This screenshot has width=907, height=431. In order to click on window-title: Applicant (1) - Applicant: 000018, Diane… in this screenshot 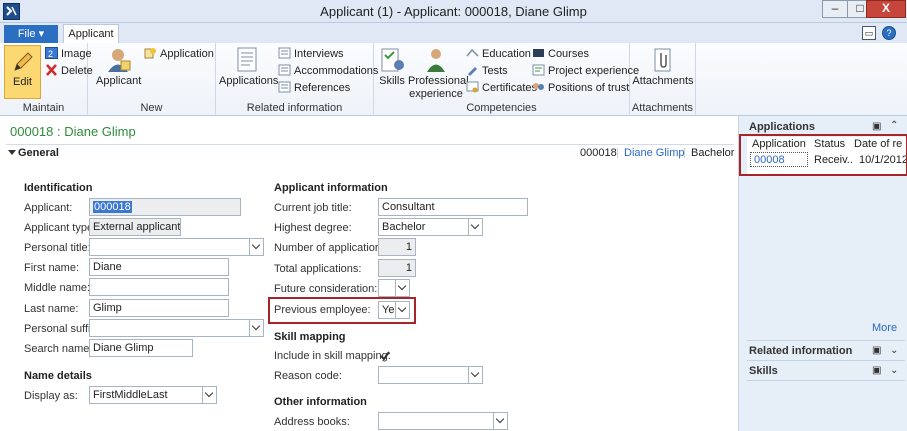, I will do `click(453, 11)`.